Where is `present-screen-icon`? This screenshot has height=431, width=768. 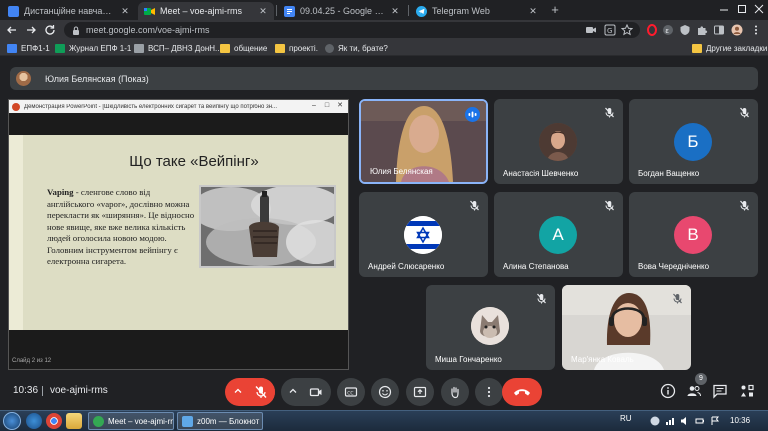
present-screen-icon is located at coordinates (420, 392).